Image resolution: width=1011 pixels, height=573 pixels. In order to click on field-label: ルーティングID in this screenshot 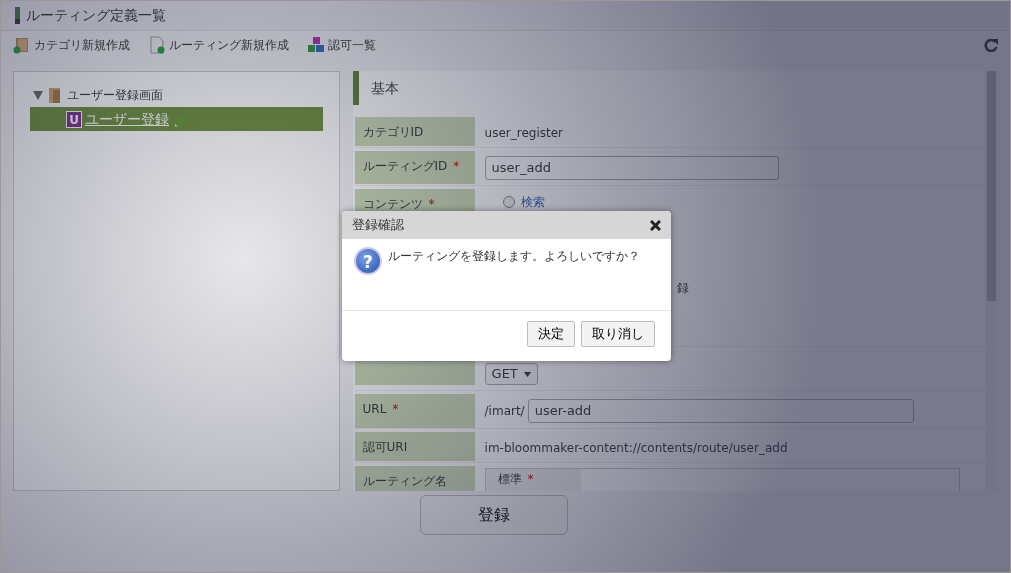, I will do `click(405, 166)`.